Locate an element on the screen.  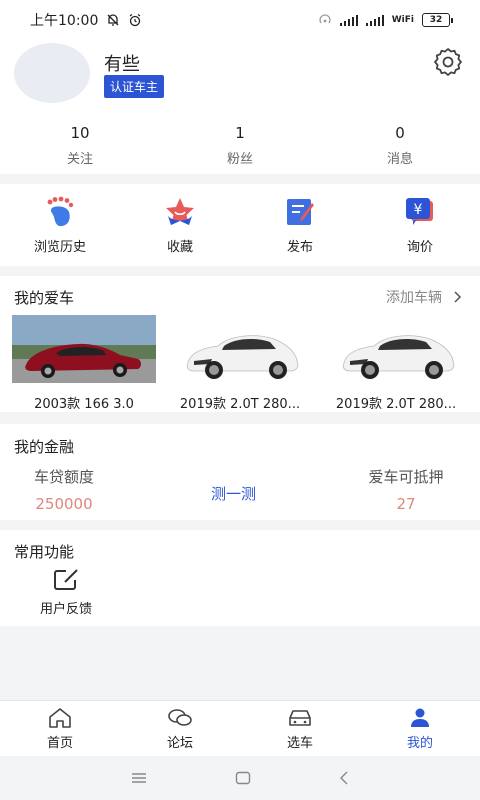
quick-action-label: 收藏 is located at coordinates (179, 247).